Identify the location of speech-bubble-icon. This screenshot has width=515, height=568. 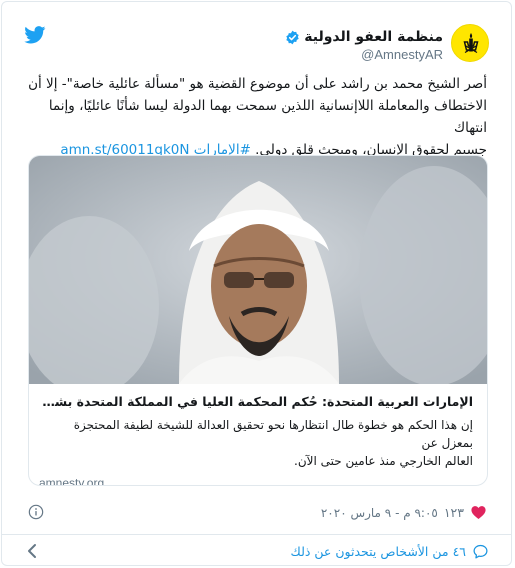
(480, 551).